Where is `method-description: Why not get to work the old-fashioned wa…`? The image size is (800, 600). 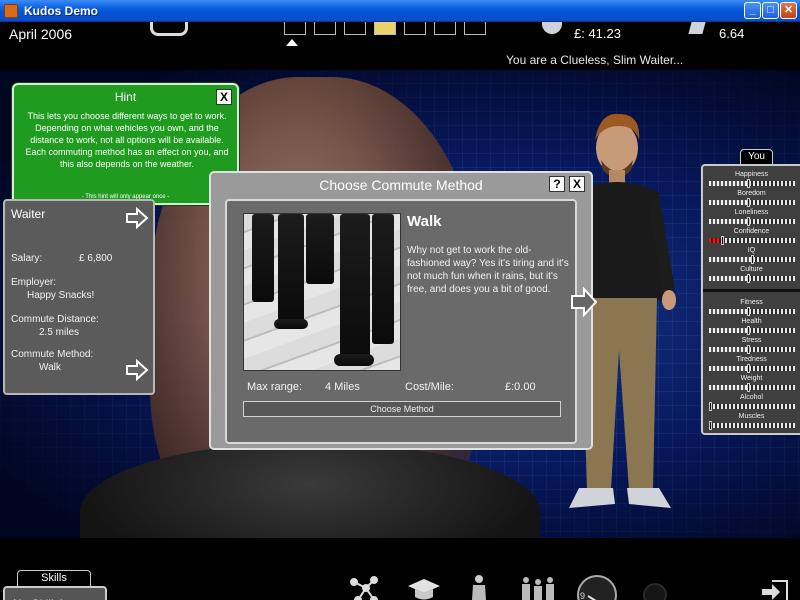
method-description: Why not get to work the old-fashioned wa… is located at coordinates (488, 270).